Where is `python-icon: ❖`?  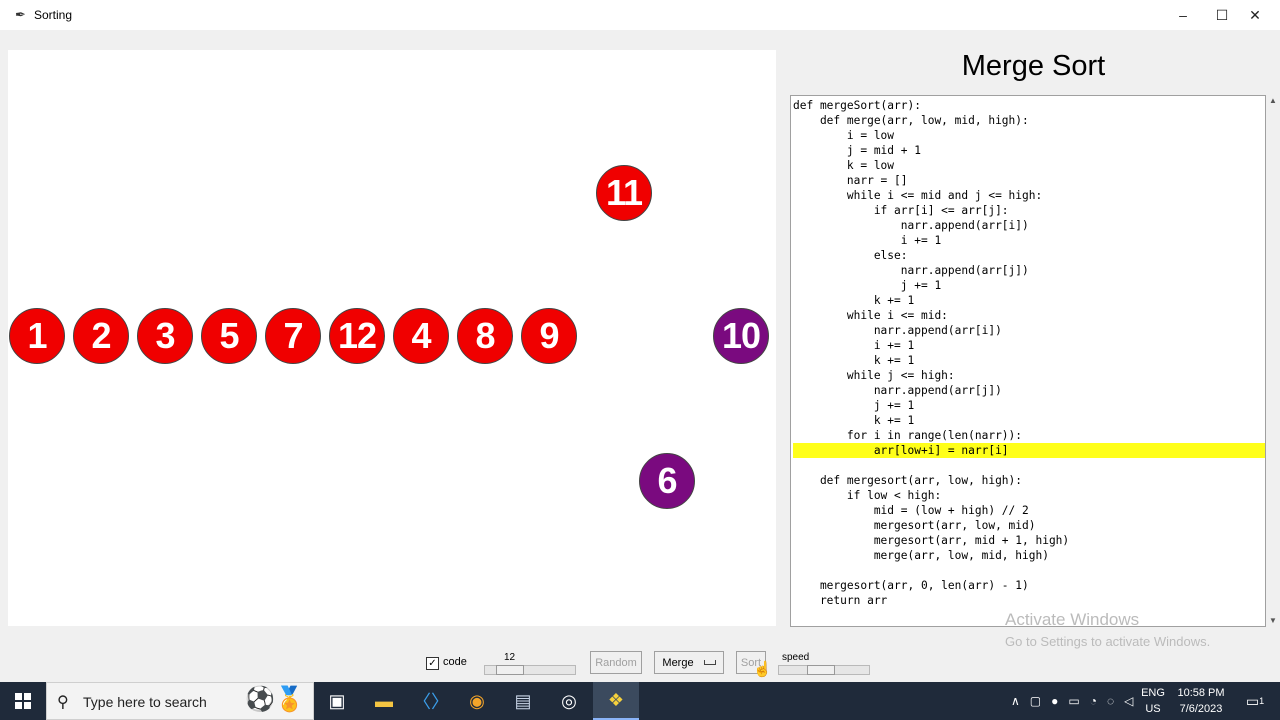 python-icon: ❖ is located at coordinates (616, 701).